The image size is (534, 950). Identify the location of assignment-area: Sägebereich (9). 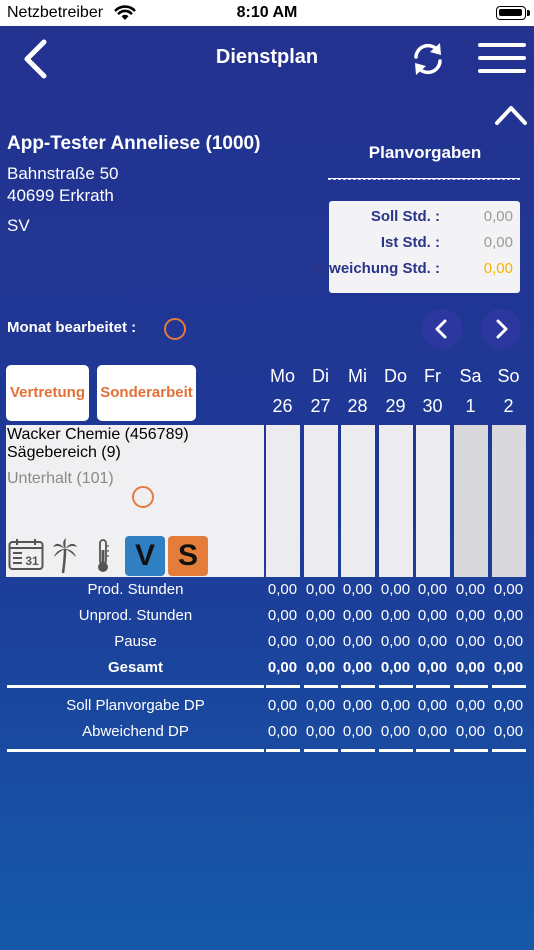
(64, 452).